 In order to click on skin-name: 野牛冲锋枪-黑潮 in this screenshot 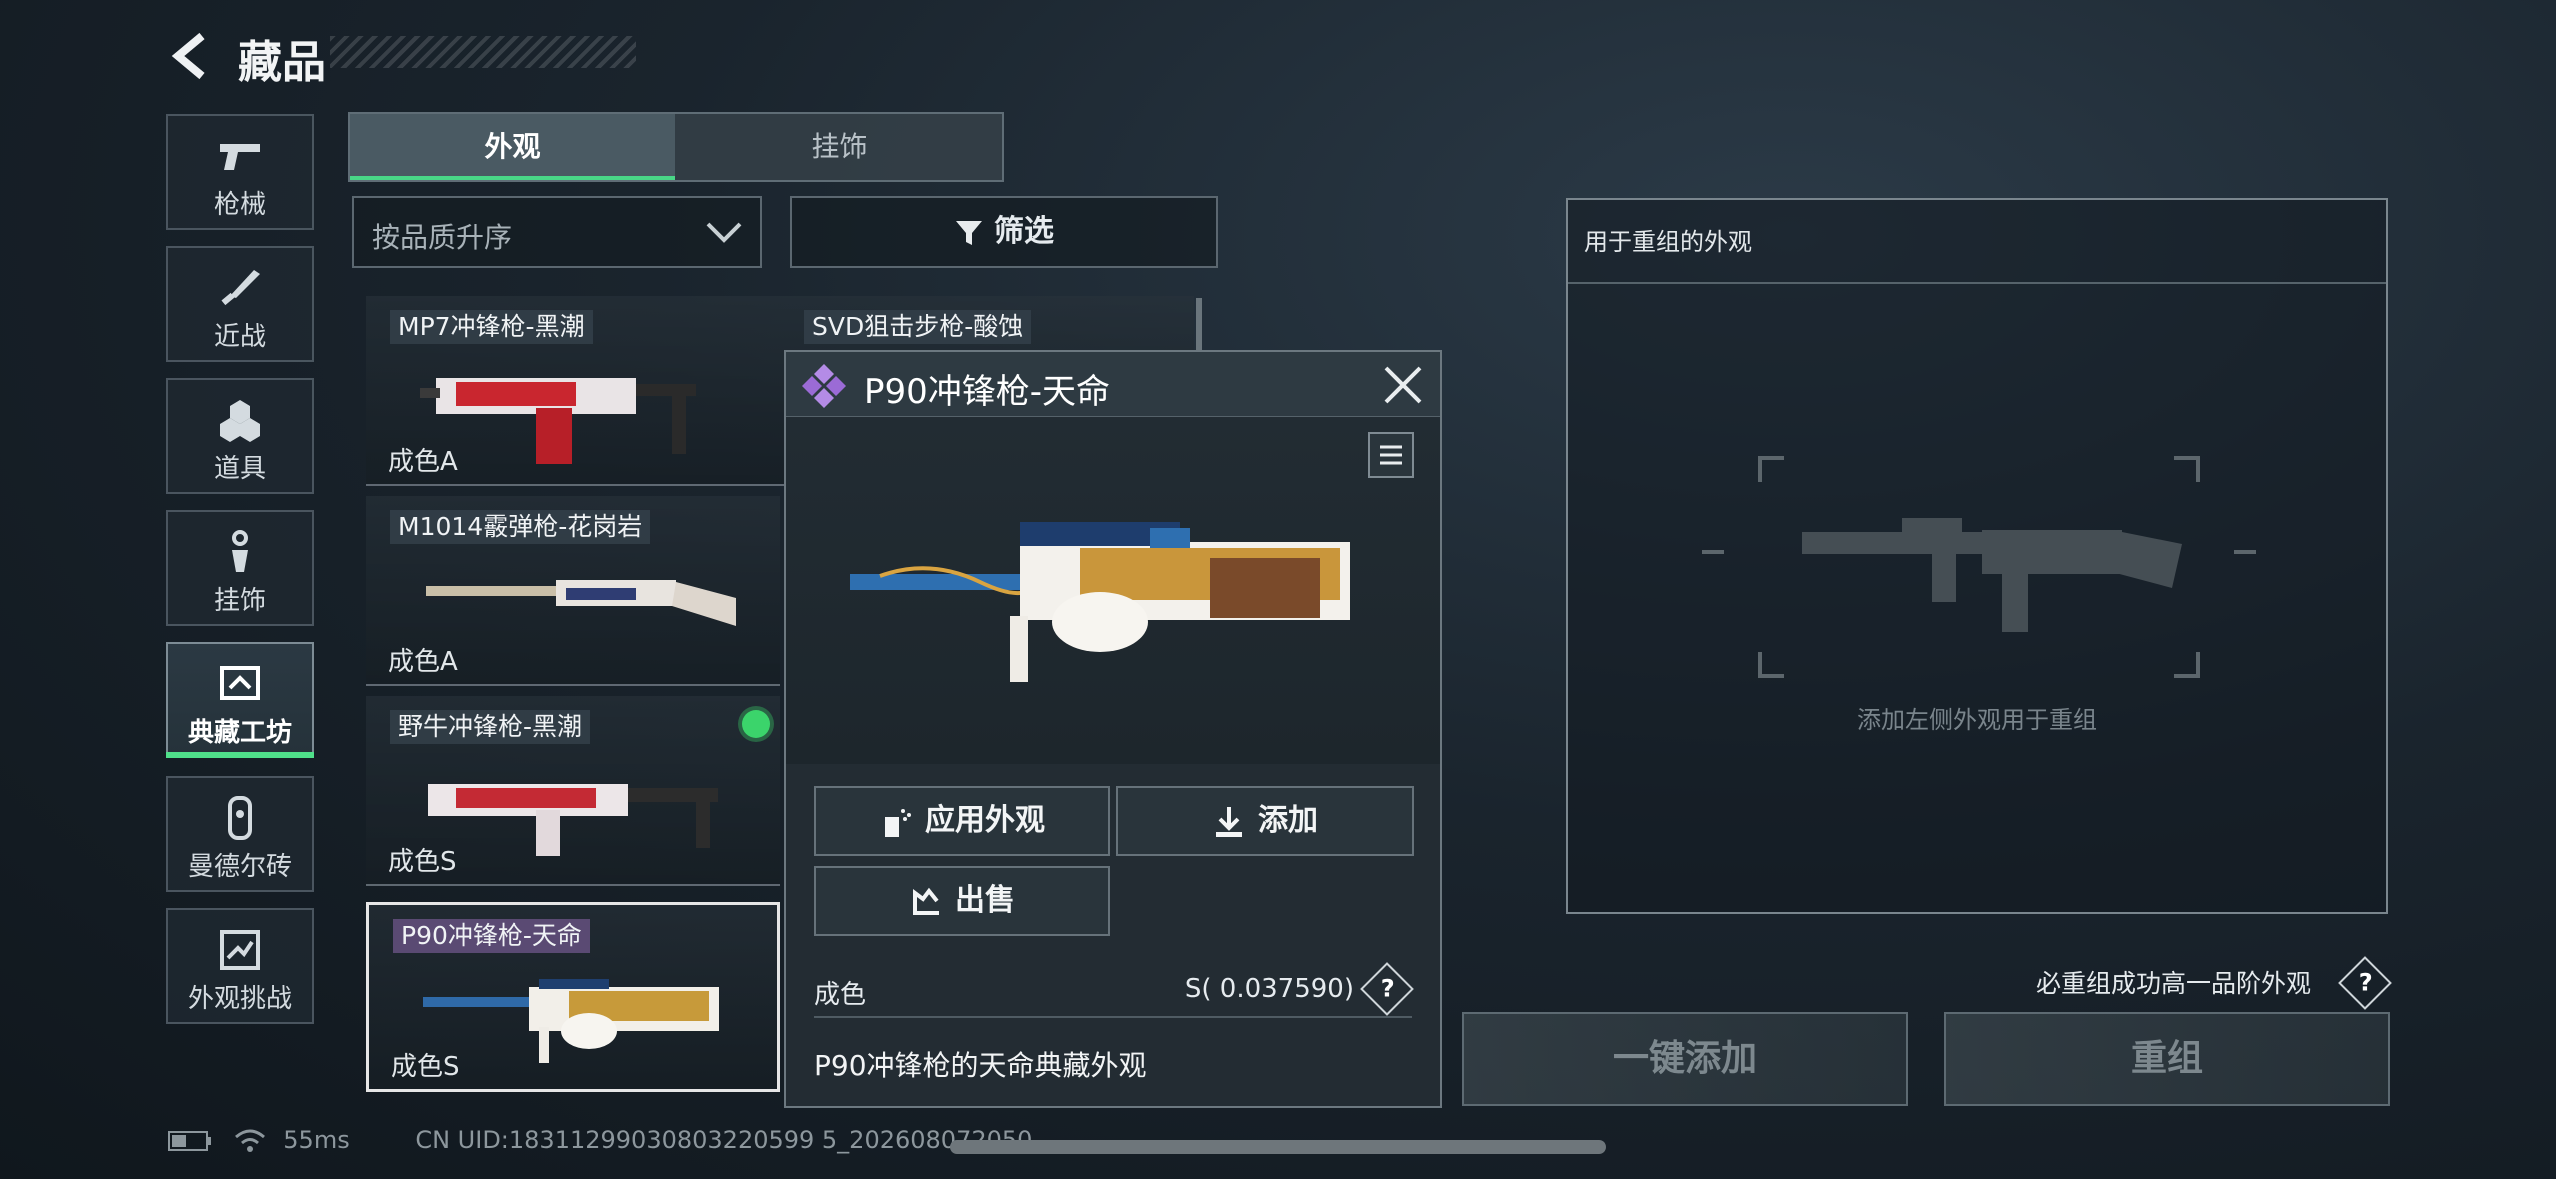, I will do `click(490, 727)`.